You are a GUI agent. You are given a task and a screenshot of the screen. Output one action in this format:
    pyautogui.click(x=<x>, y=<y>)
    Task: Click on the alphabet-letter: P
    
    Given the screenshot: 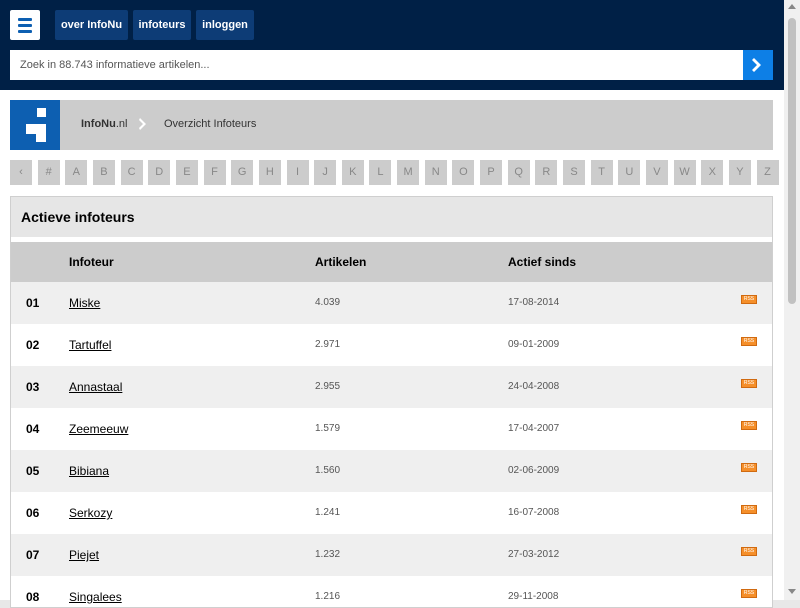 What is the action you would take?
    pyautogui.click(x=491, y=172)
    